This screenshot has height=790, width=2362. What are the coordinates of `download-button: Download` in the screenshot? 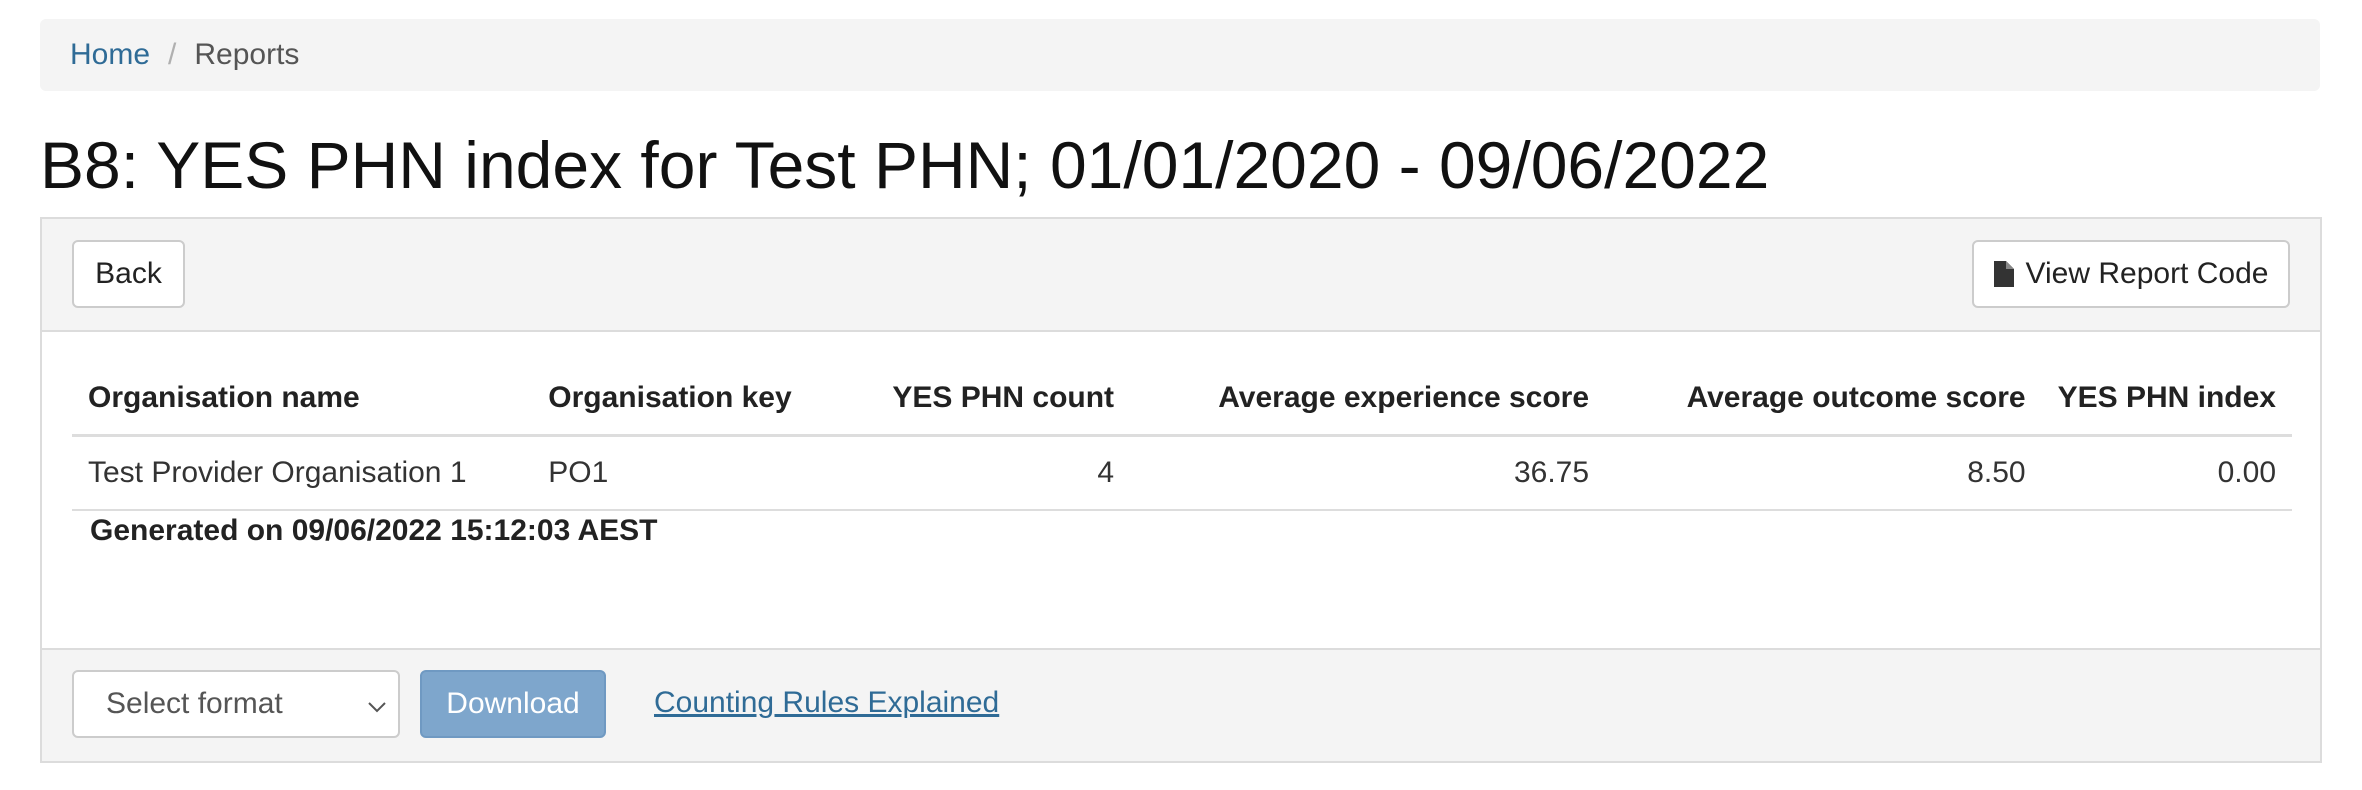 It's located at (513, 704).